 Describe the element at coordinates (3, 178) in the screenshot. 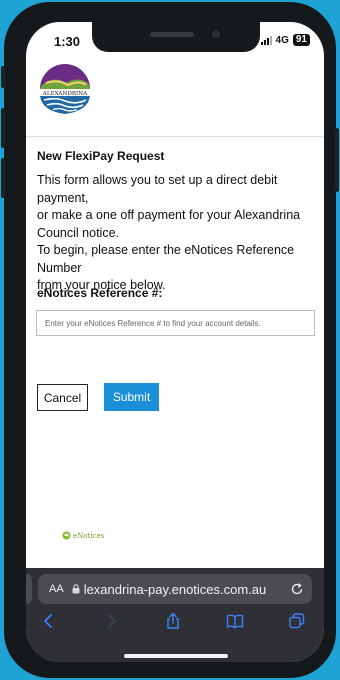

I see `volume-down-button` at that location.